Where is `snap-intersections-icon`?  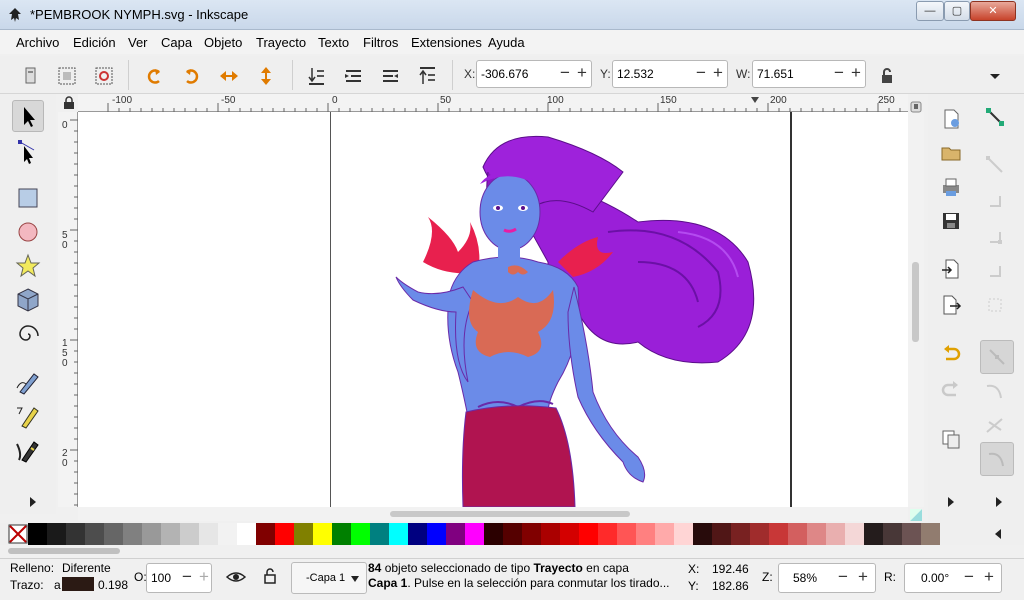
snap-intersections-icon is located at coordinates (995, 425).